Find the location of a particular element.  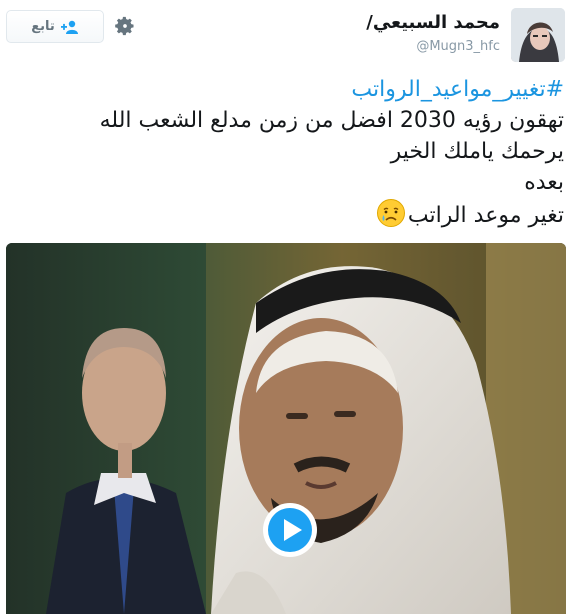

user-handle: @Mugn3_hfc is located at coordinates (458, 46).